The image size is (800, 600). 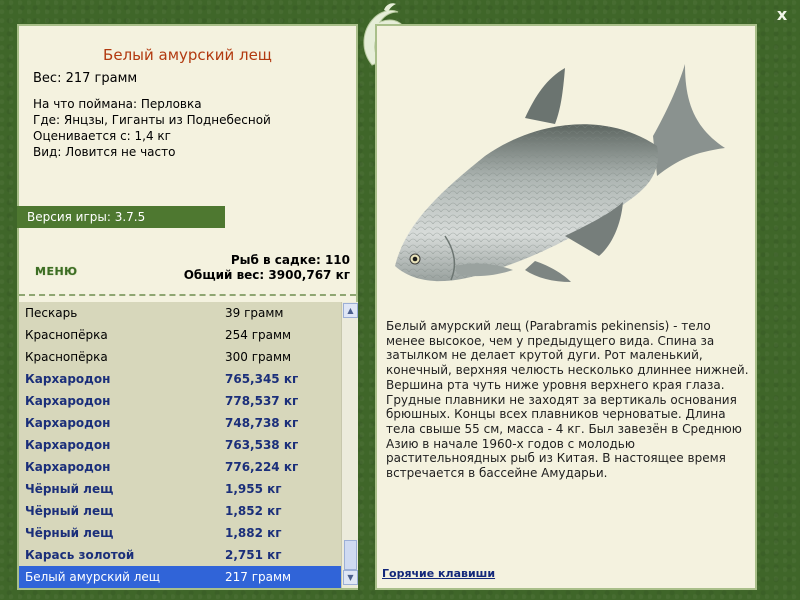 What do you see at coordinates (262, 445) in the screenshot?
I see `catch-weight: 763,538 кг` at bounding box center [262, 445].